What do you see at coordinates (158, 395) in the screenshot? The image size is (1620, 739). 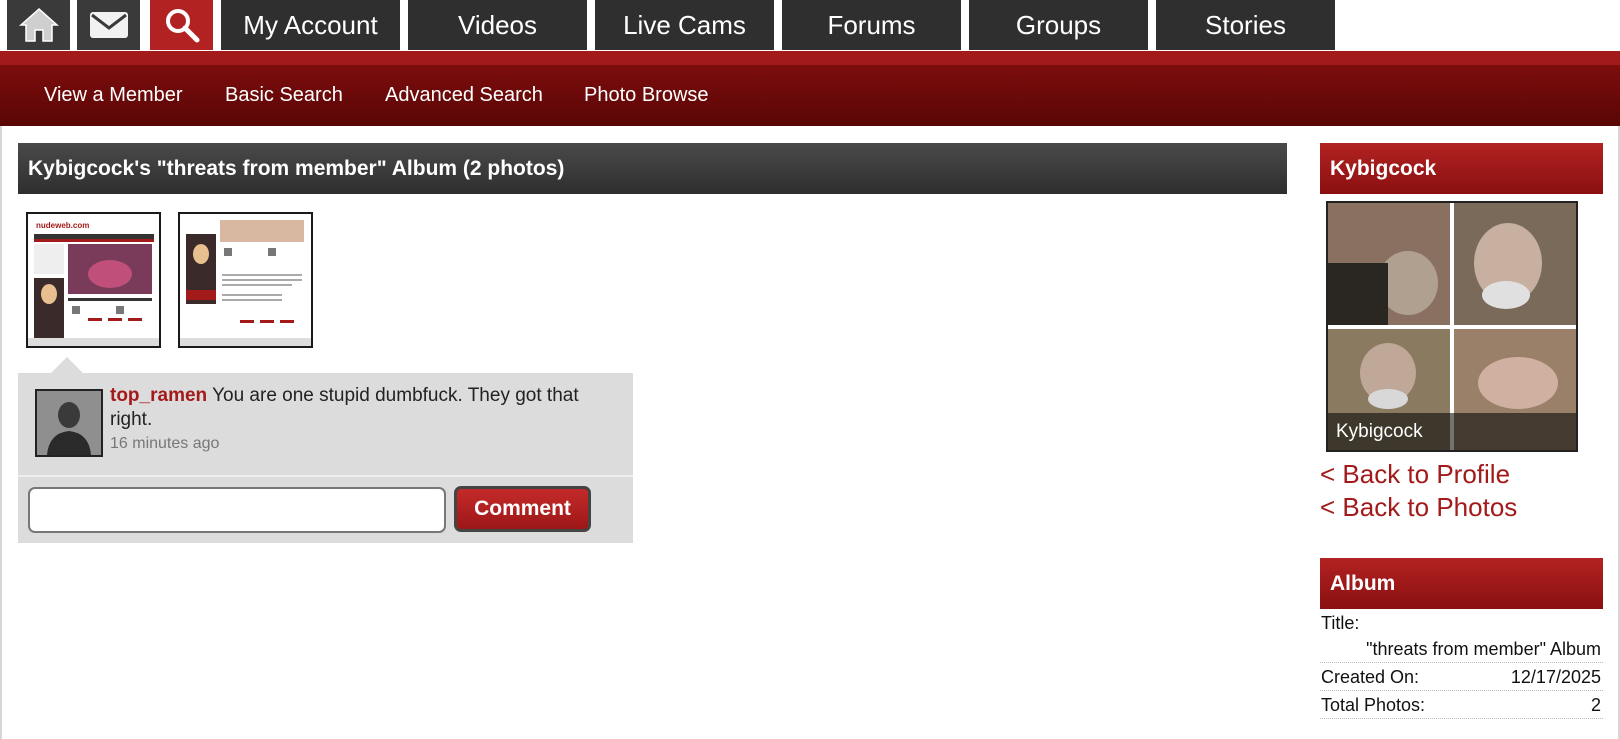 I see `comment-username: top_ramen` at bounding box center [158, 395].